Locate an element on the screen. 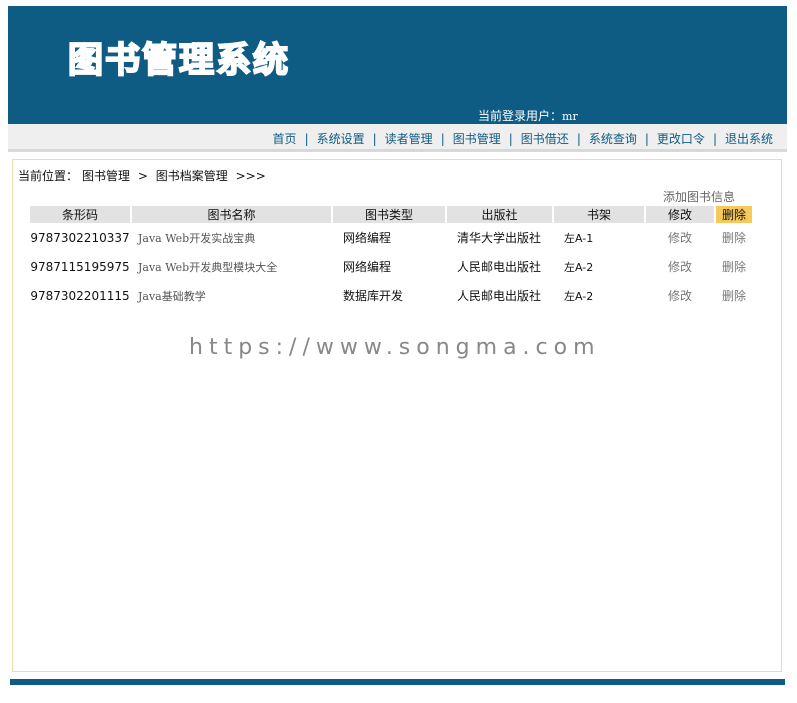 The width and height of the screenshot is (797, 703). breadcrumb-section: 图书管理 is located at coordinates (106, 176).